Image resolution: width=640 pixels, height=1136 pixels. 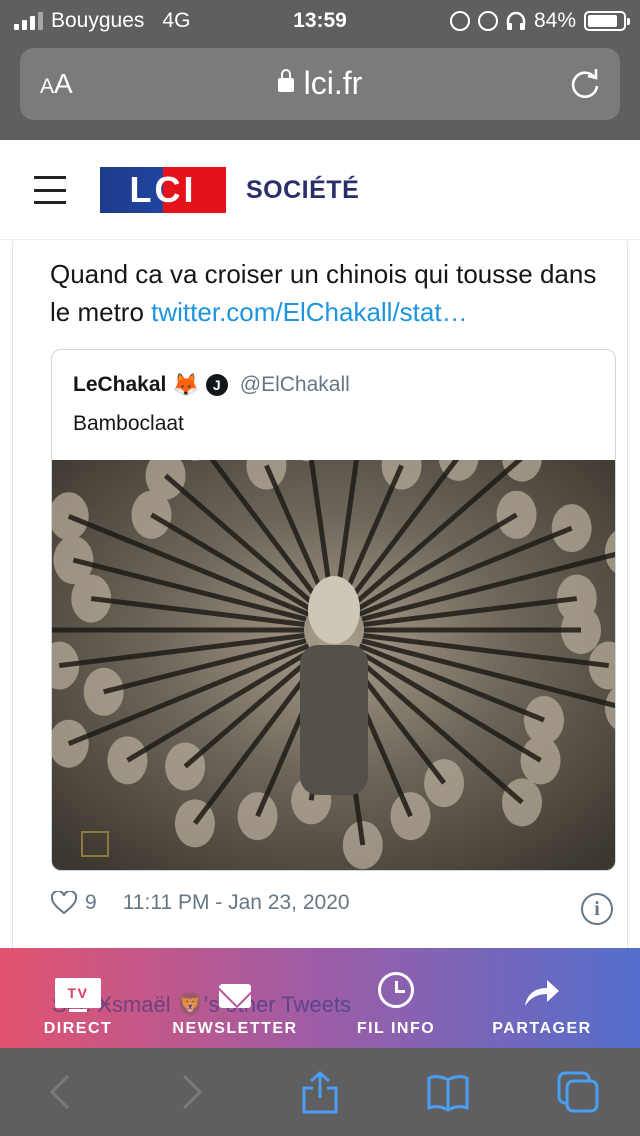 I want to click on tabs-icon, so click(x=578, y=1092).